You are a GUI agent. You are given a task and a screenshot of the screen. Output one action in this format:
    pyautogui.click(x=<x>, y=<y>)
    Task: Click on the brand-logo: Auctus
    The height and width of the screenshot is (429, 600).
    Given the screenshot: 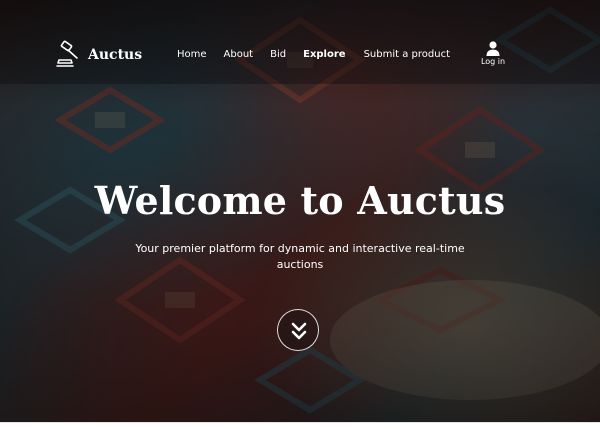 What is the action you would take?
    pyautogui.click(x=98, y=55)
    